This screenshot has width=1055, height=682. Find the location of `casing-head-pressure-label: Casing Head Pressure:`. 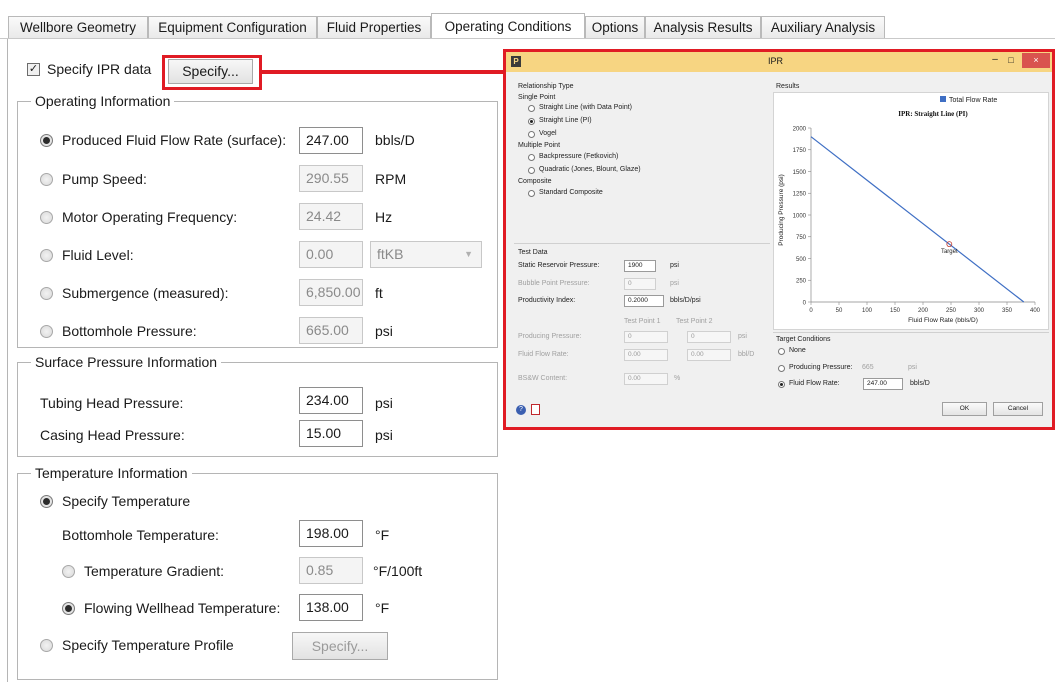

casing-head-pressure-label: Casing Head Pressure: is located at coordinates (112, 435).